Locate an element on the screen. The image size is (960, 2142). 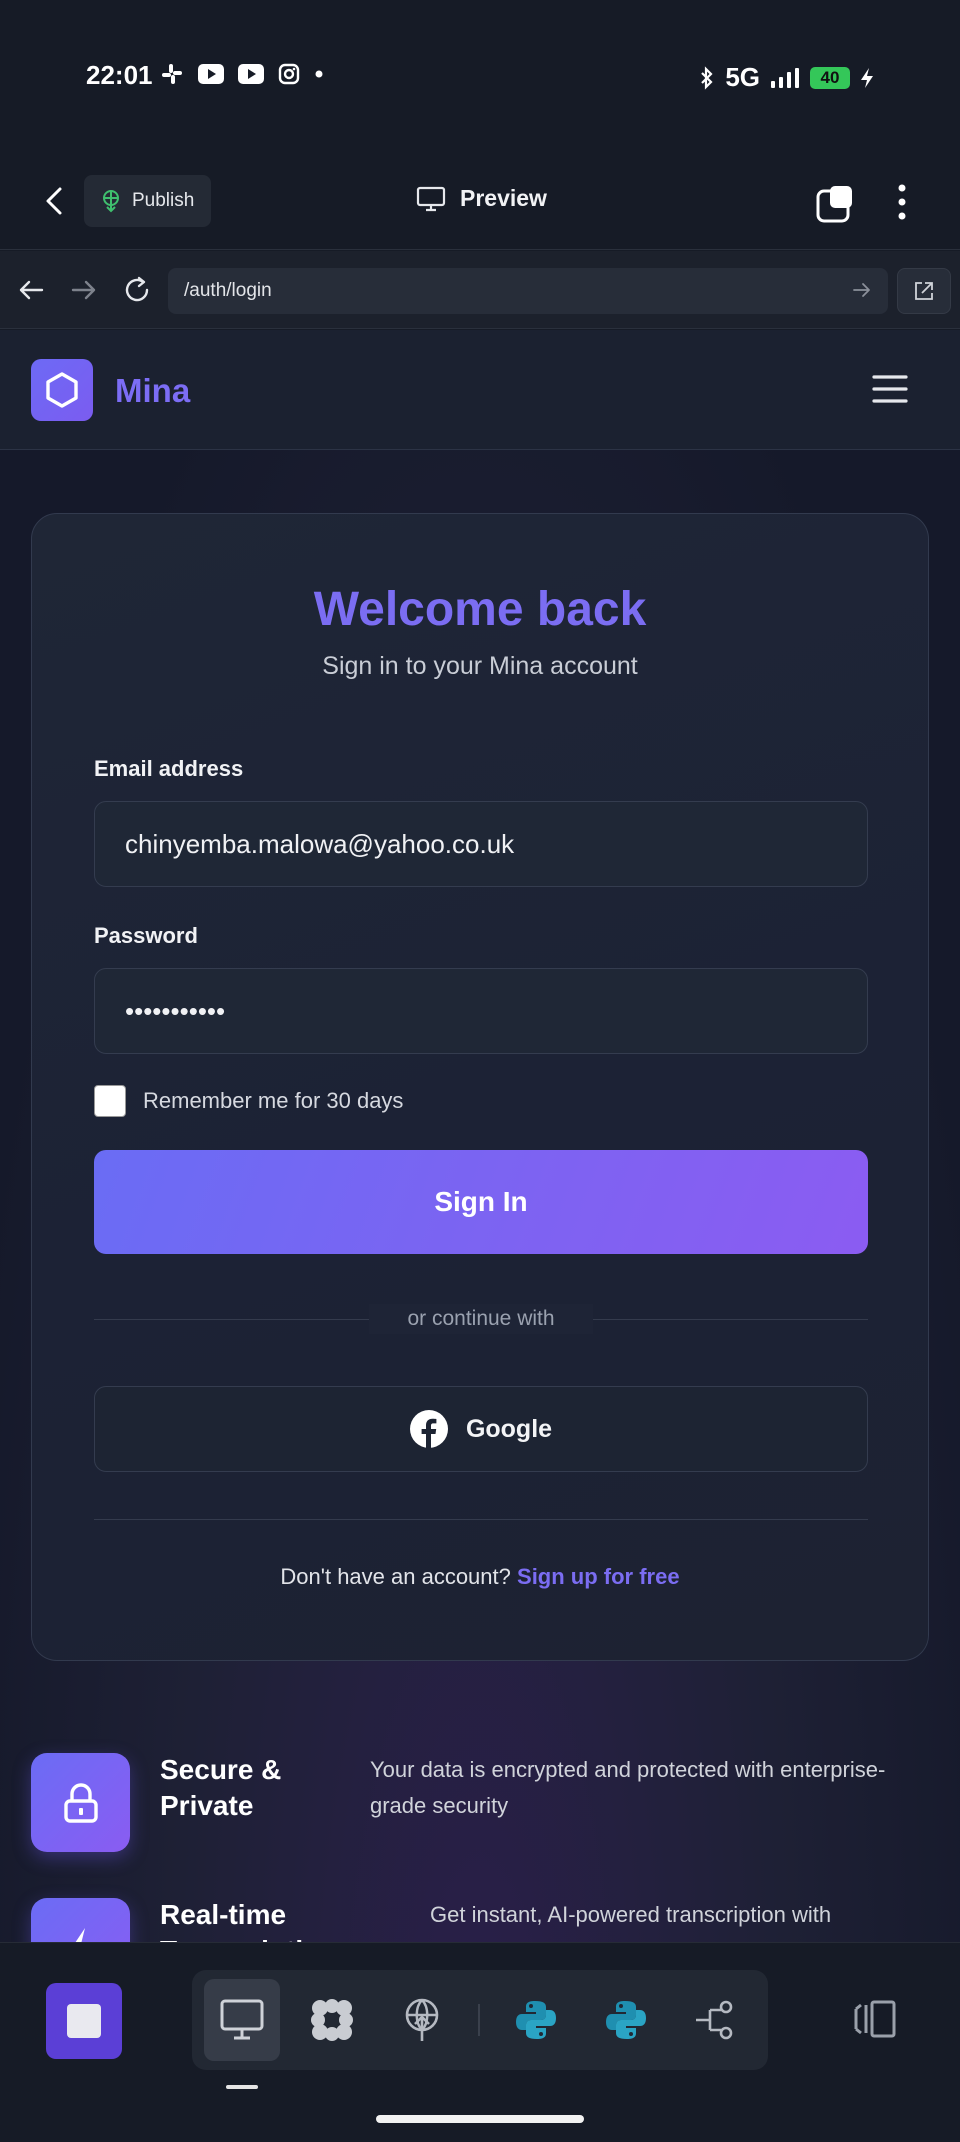
home-indicator is located at coordinates (480, 2119).